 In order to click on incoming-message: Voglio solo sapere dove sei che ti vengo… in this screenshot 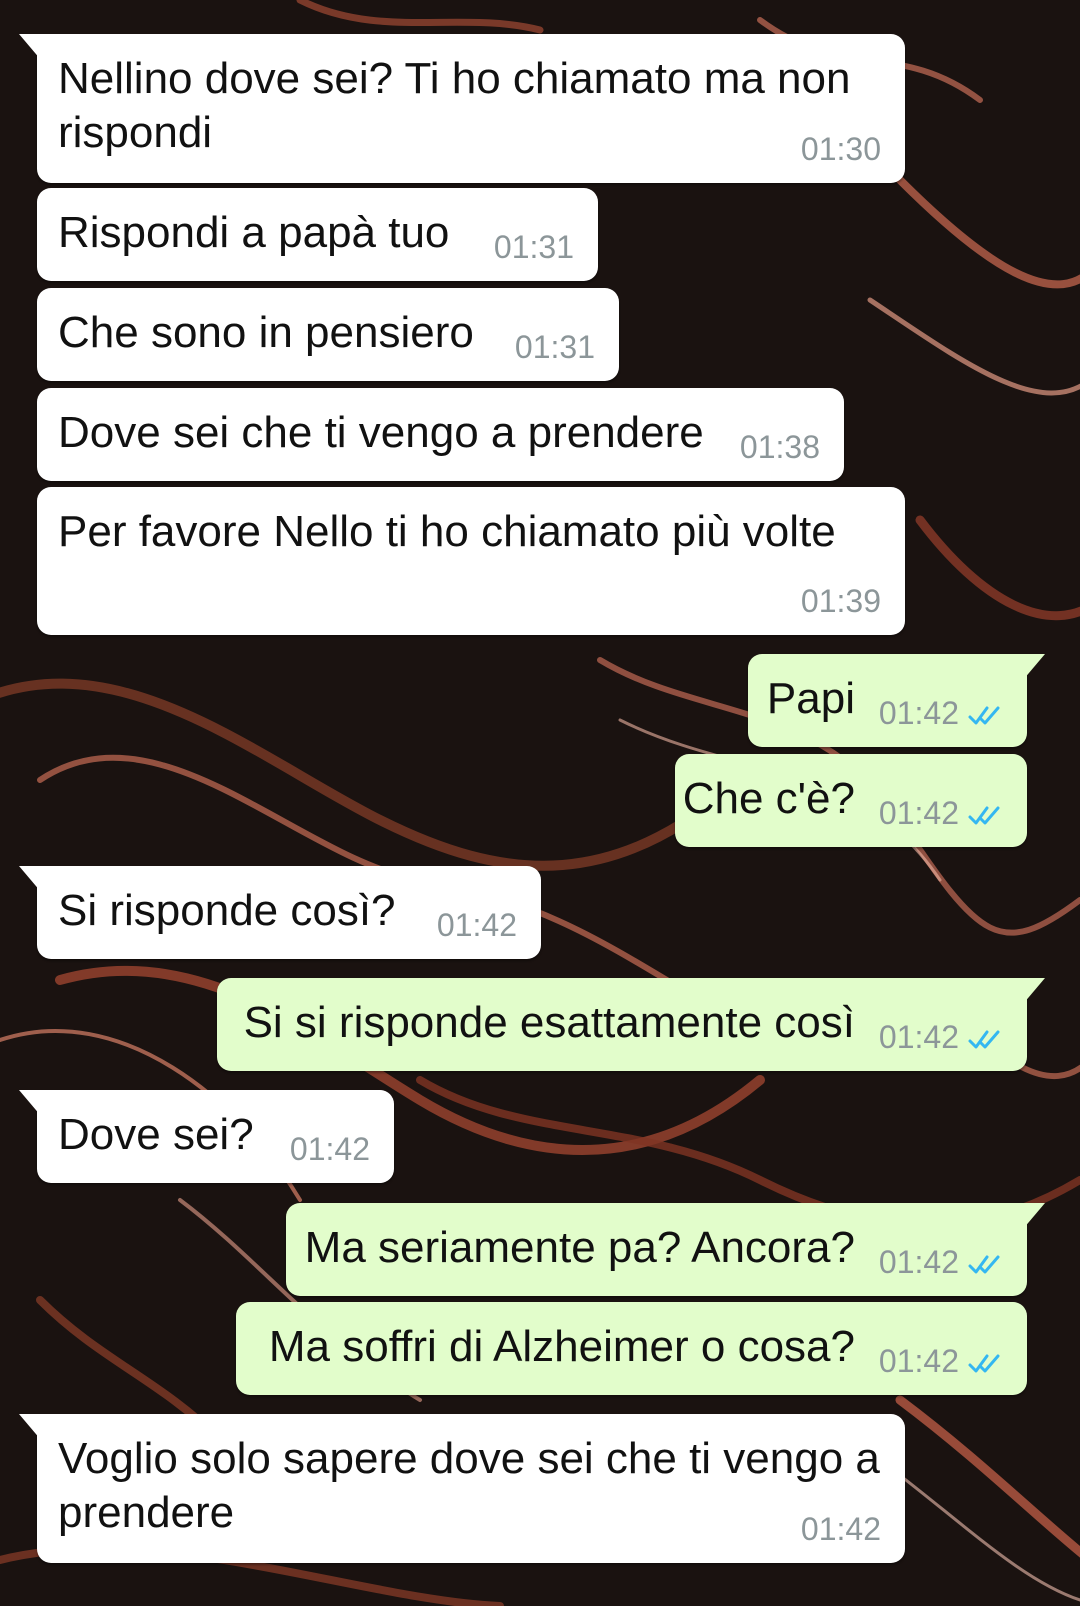, I will do `click(462, 1488)`.